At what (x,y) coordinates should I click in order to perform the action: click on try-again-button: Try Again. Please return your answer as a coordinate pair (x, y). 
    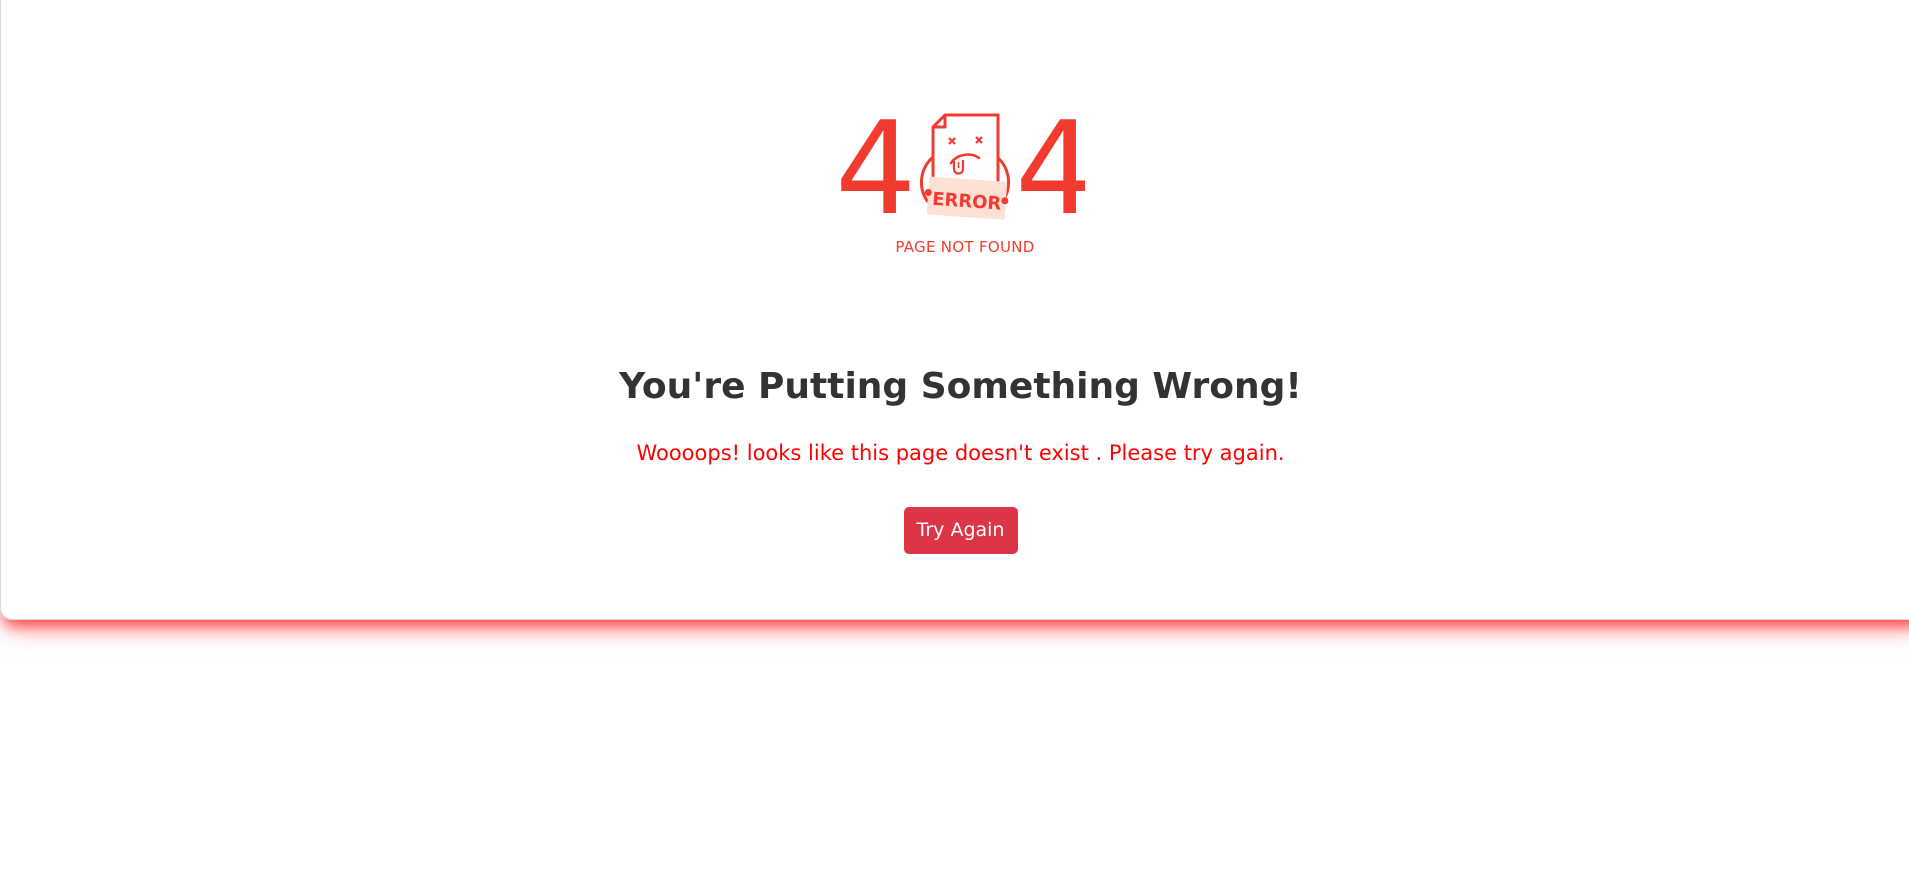
    Looking at the image, I should click on (960, 530).